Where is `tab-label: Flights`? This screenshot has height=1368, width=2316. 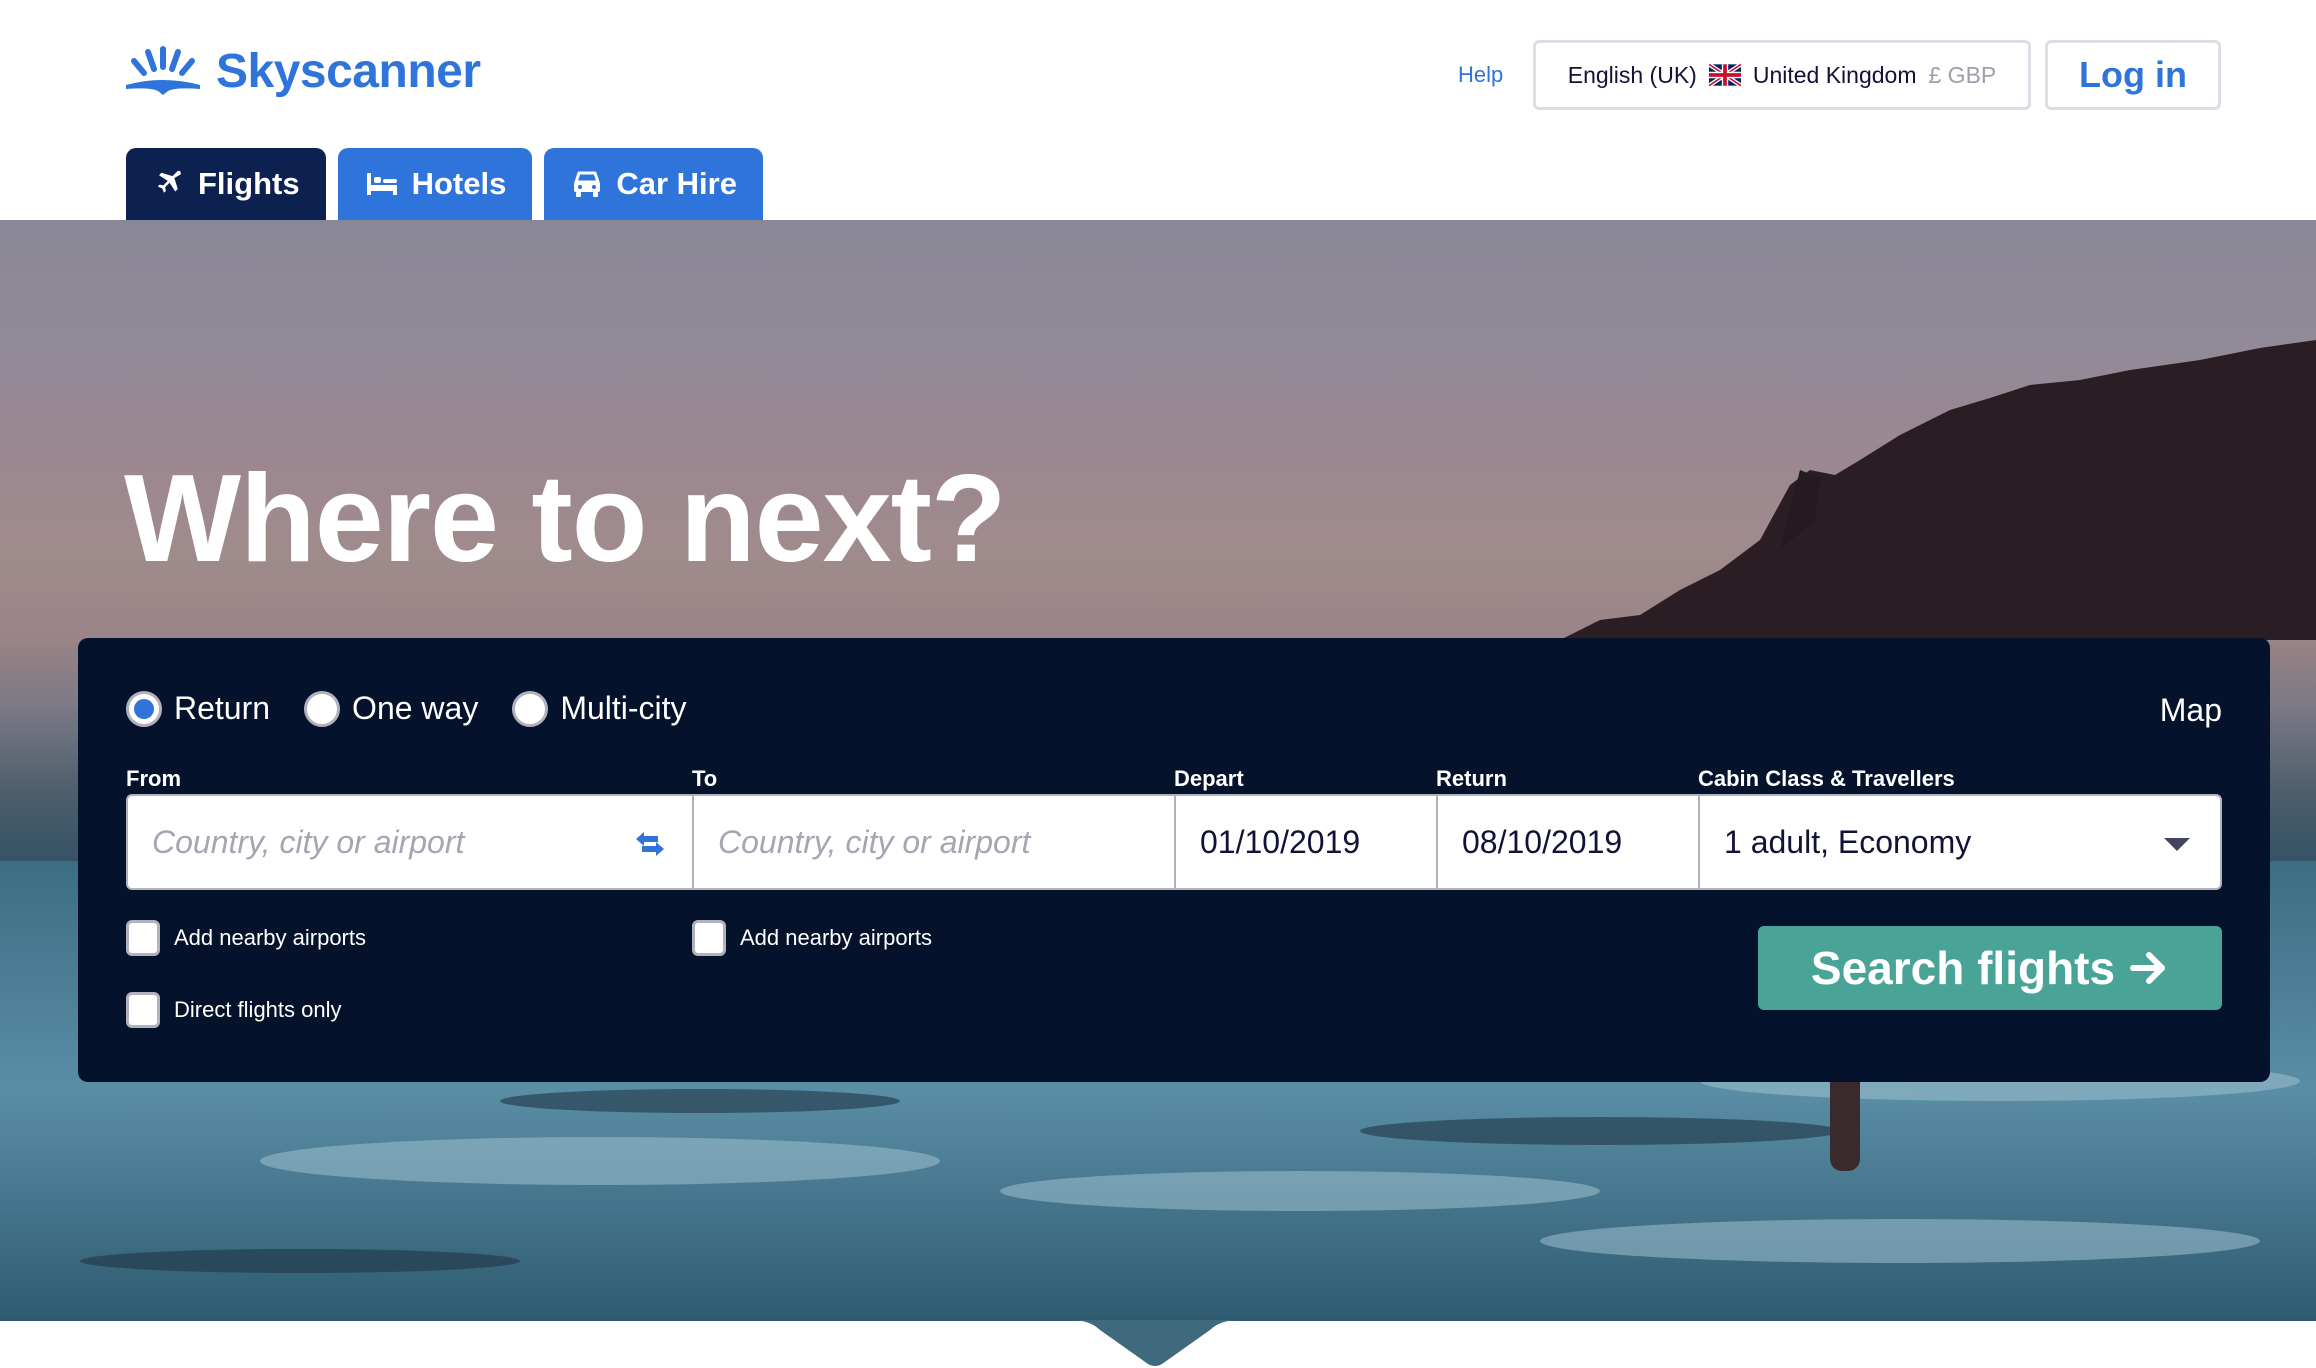 tab-label: Flights is located at coordinates (249, 183).